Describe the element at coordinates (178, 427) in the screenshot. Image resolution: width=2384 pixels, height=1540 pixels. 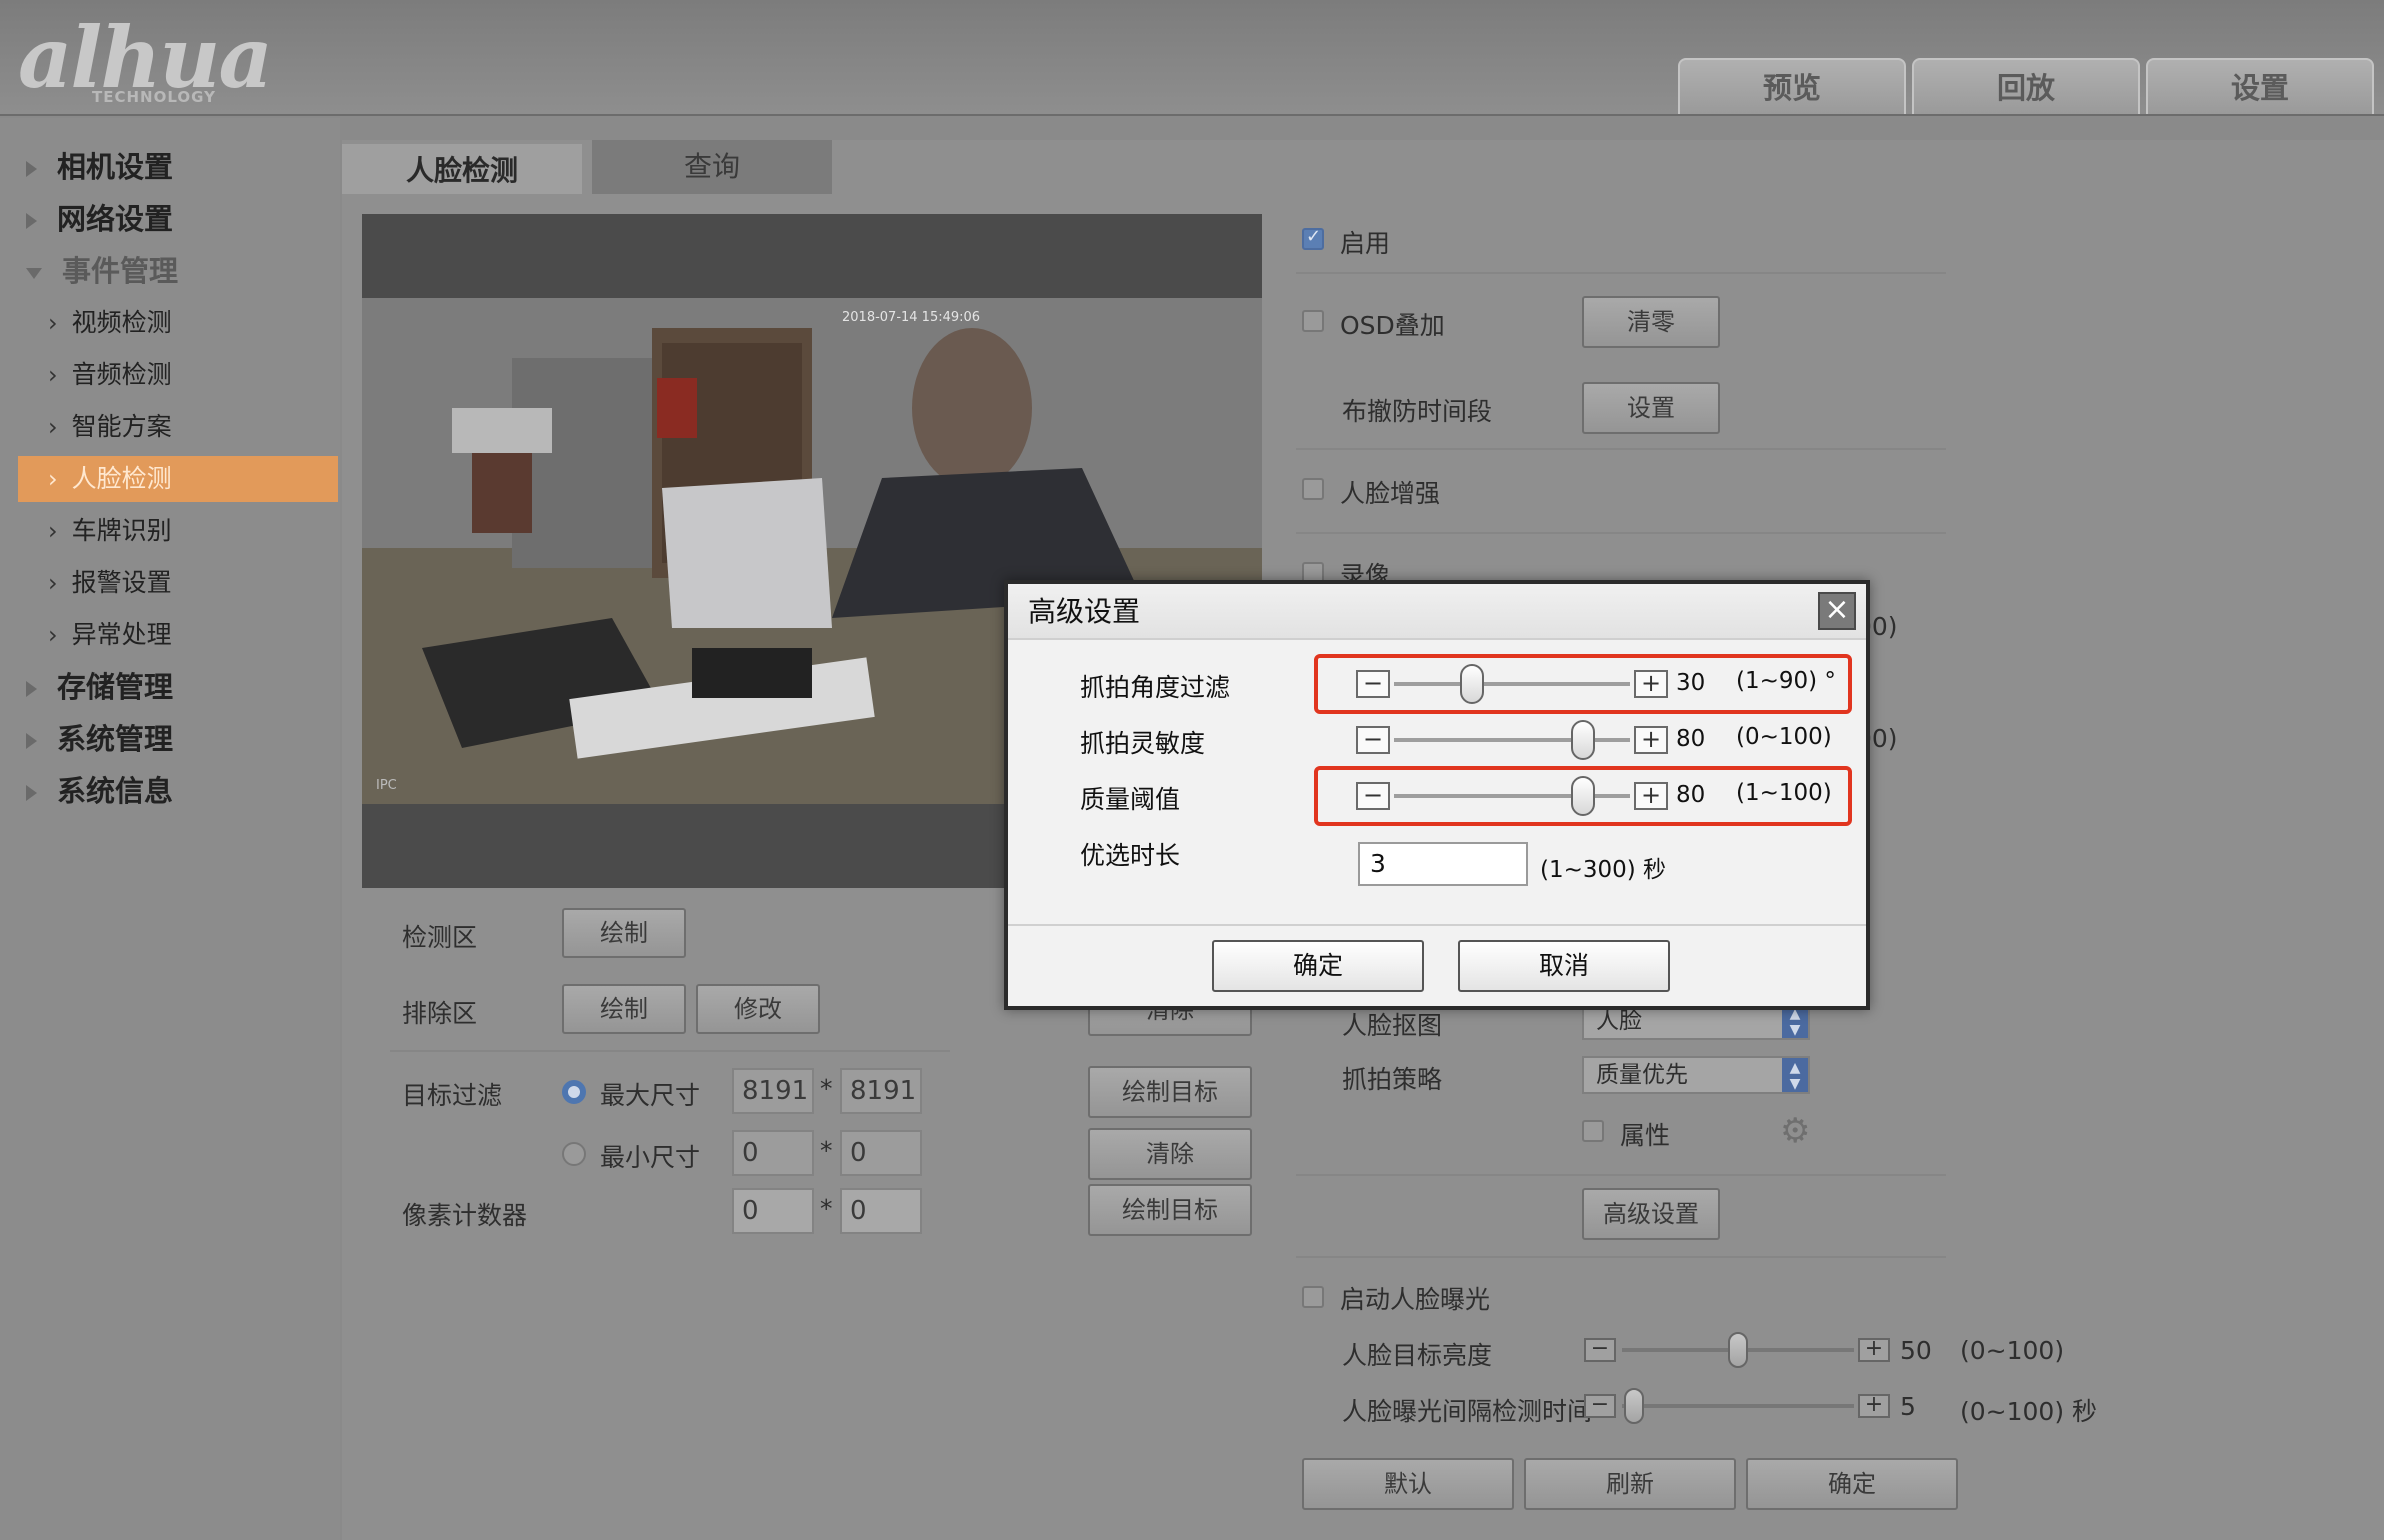
I see `sidebar-item-smart-plan: › 智能方案` at that location.